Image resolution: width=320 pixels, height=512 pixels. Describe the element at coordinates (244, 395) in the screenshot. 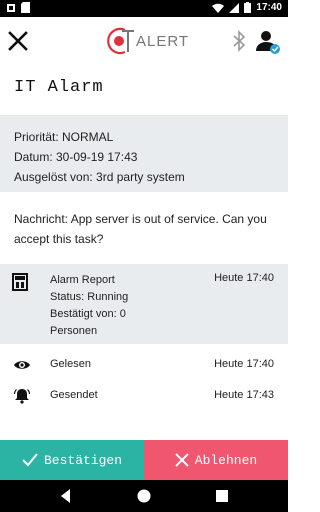

I see `event-time: Heute 17:43` at that location.